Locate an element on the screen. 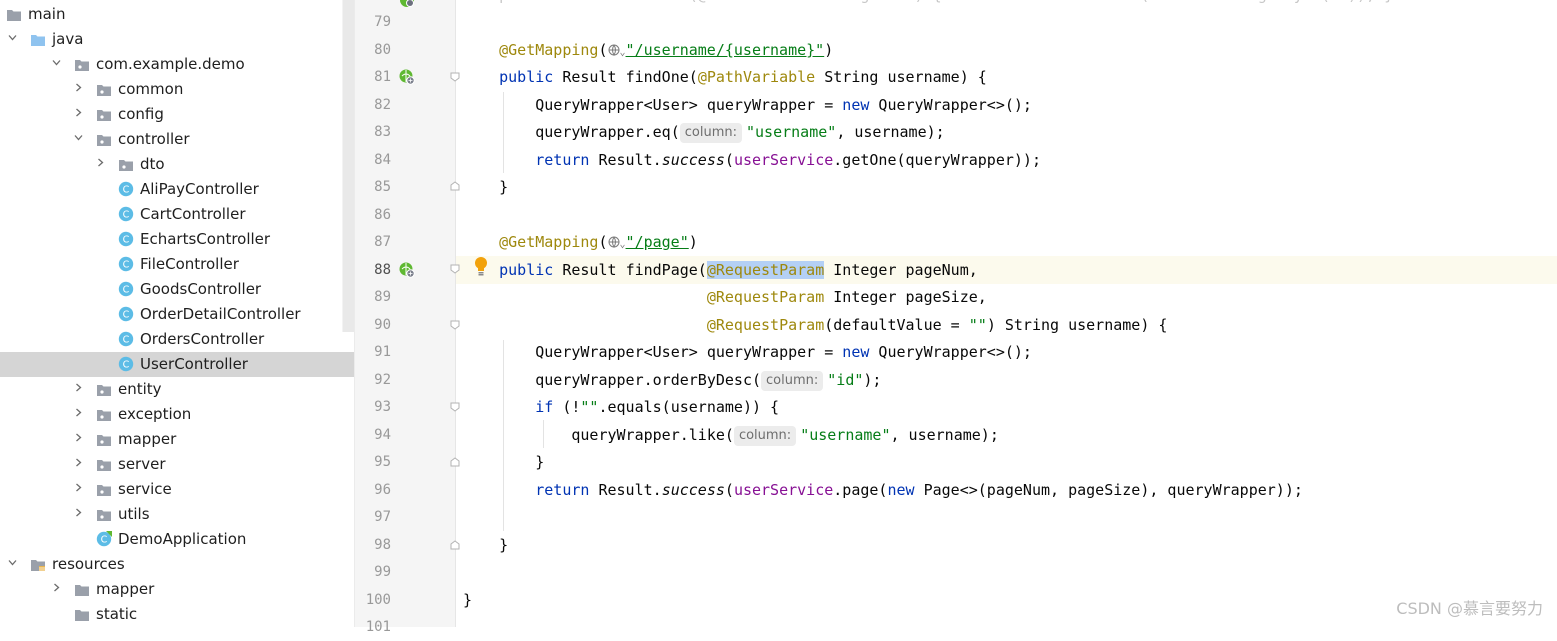 This screenshot has width=1557, height=641. tree-item: C AliPayController is located at coordinates (177, 189).